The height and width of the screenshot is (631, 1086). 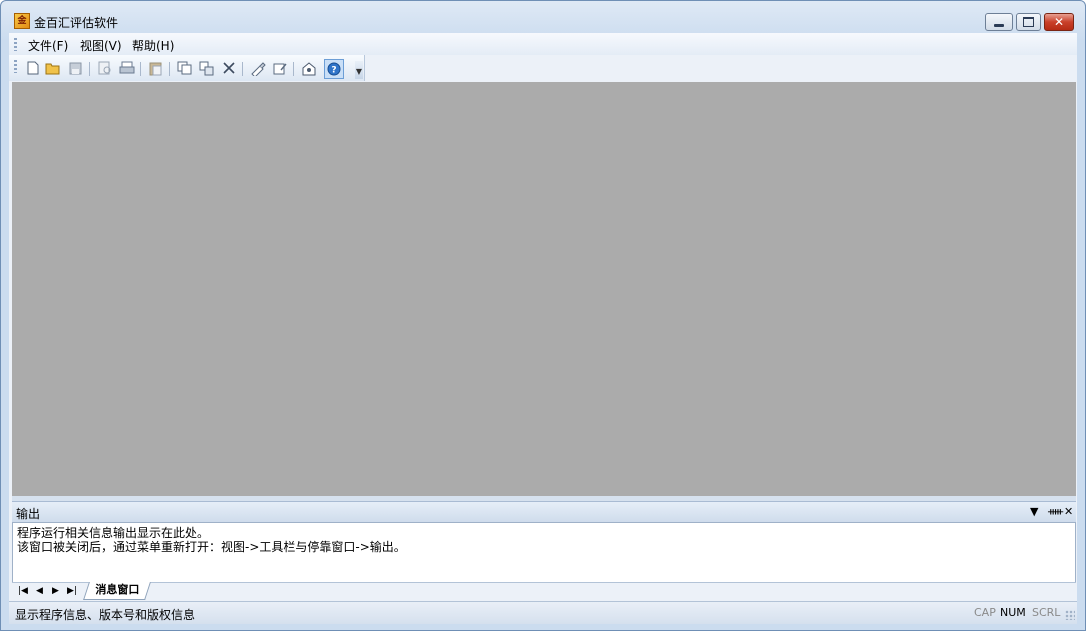 I want to click on new-icon, so click(x=33, y=68).